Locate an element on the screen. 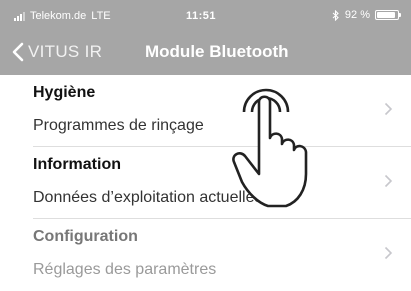 The width and height of the screenshot is (411, 291). chevron-left-icon is located at coordinates (18, 52).